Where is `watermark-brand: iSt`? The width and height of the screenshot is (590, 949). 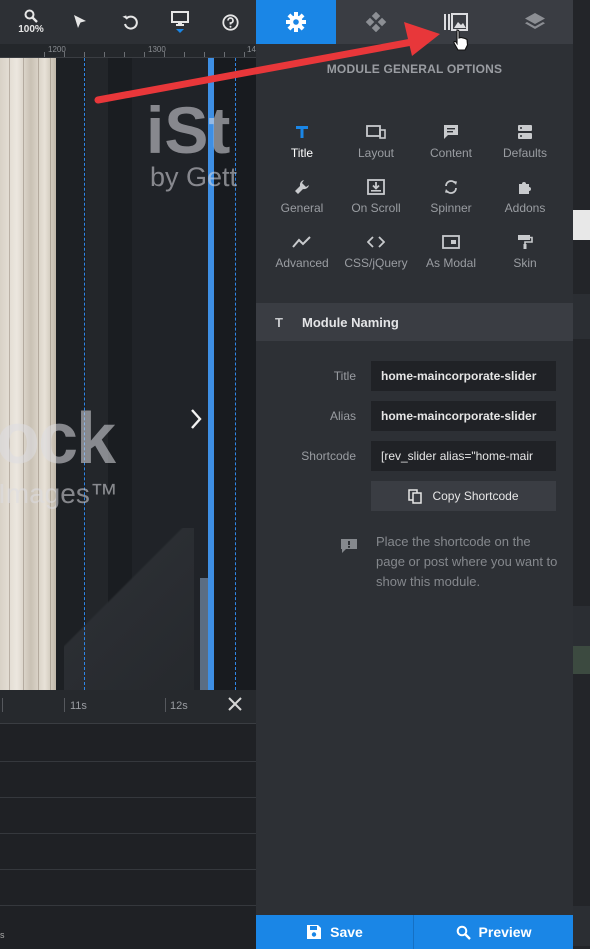 watermark-brand: iSt is located at coordinates (188, 130).